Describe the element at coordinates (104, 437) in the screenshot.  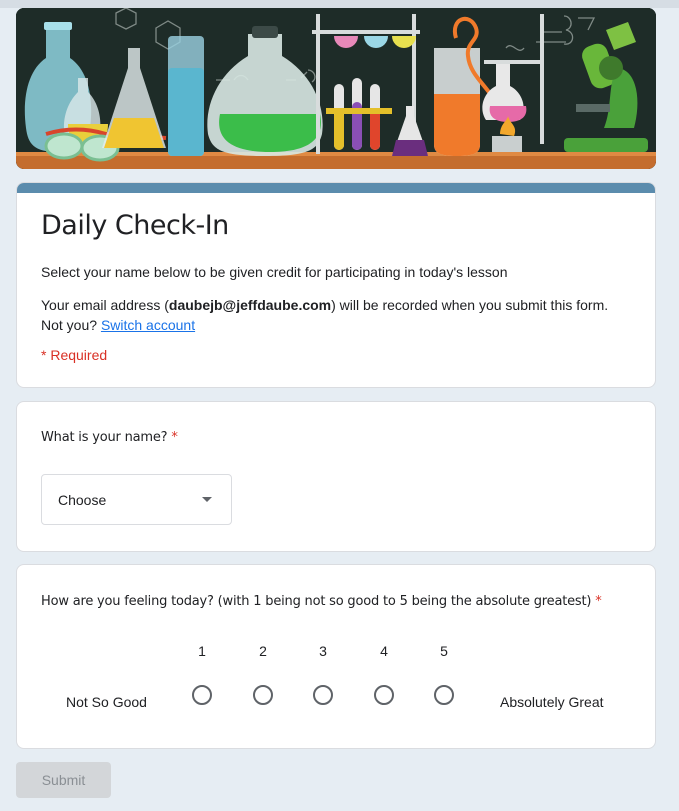
I see `question-name-text: What is your name?` at that location.